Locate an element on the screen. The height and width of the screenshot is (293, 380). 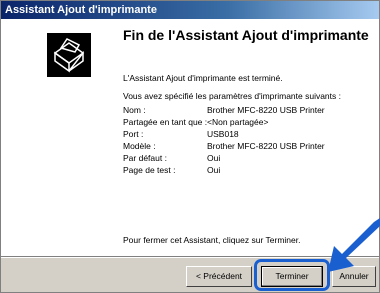
window-title: Assistant Ajout d'imprimante is located at coordinates (81, 10).